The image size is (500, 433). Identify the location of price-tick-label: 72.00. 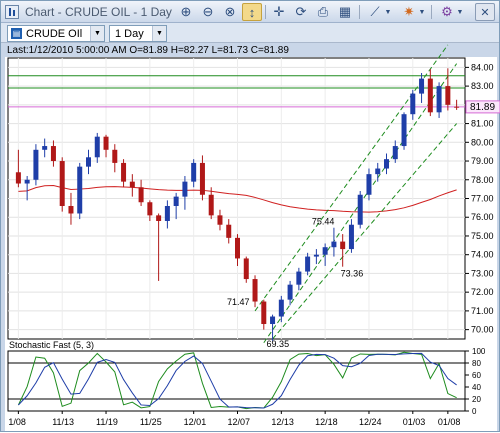
(482, 292).